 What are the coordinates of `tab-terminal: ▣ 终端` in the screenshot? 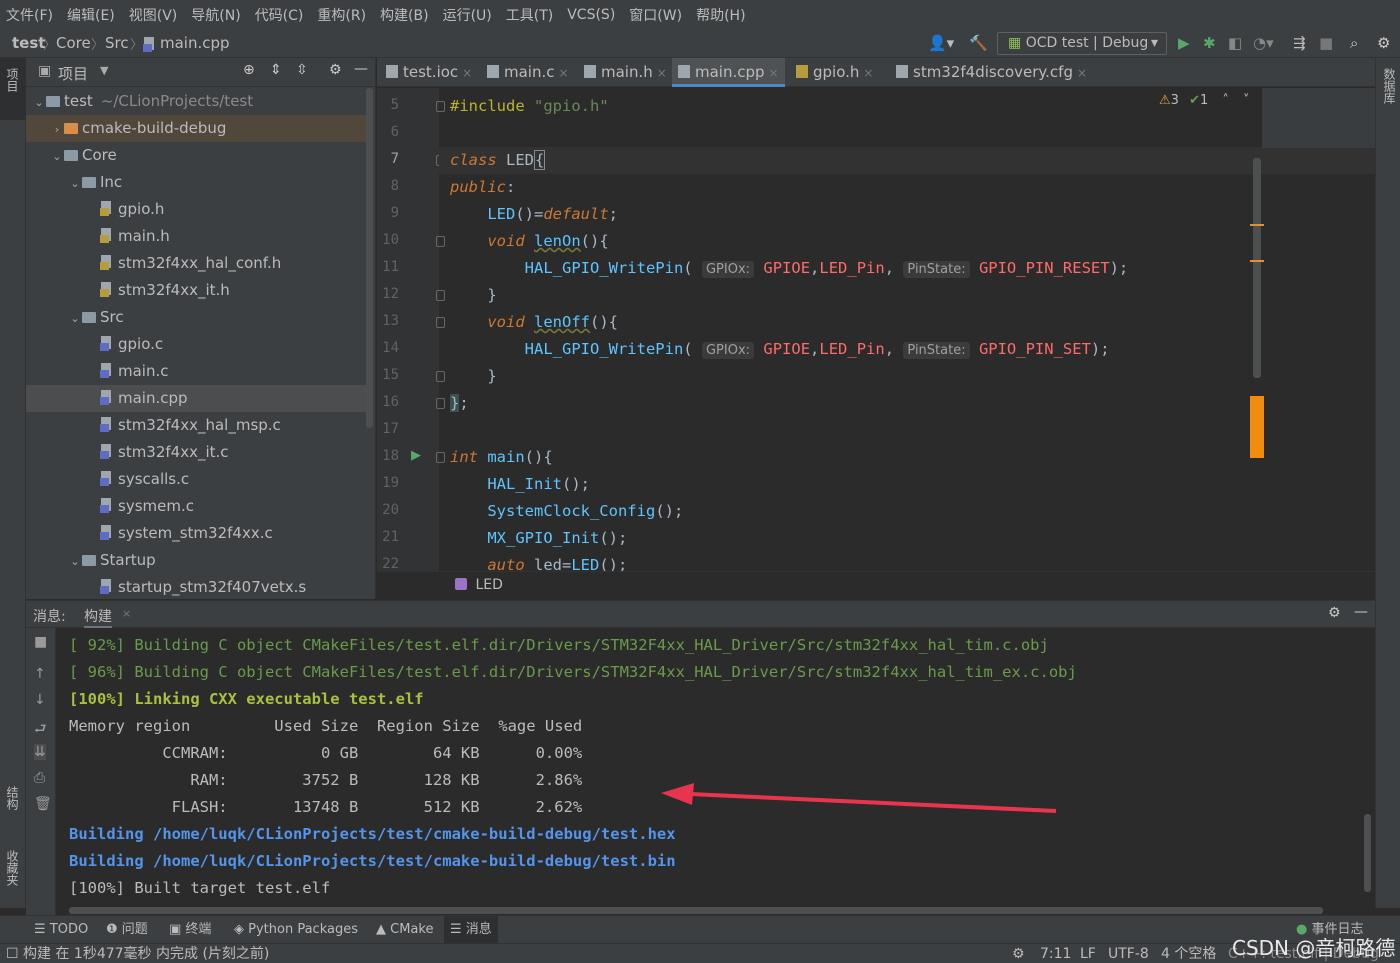 It's located at (190, 929).